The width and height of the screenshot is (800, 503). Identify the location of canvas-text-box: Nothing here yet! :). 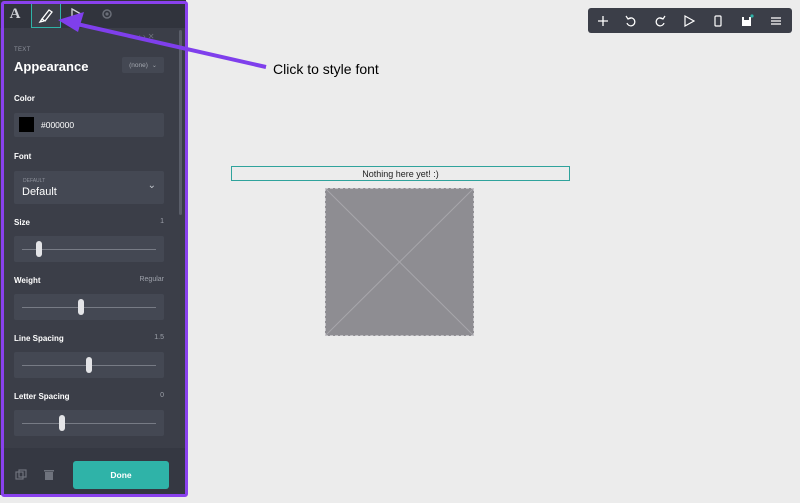
(400, 173).